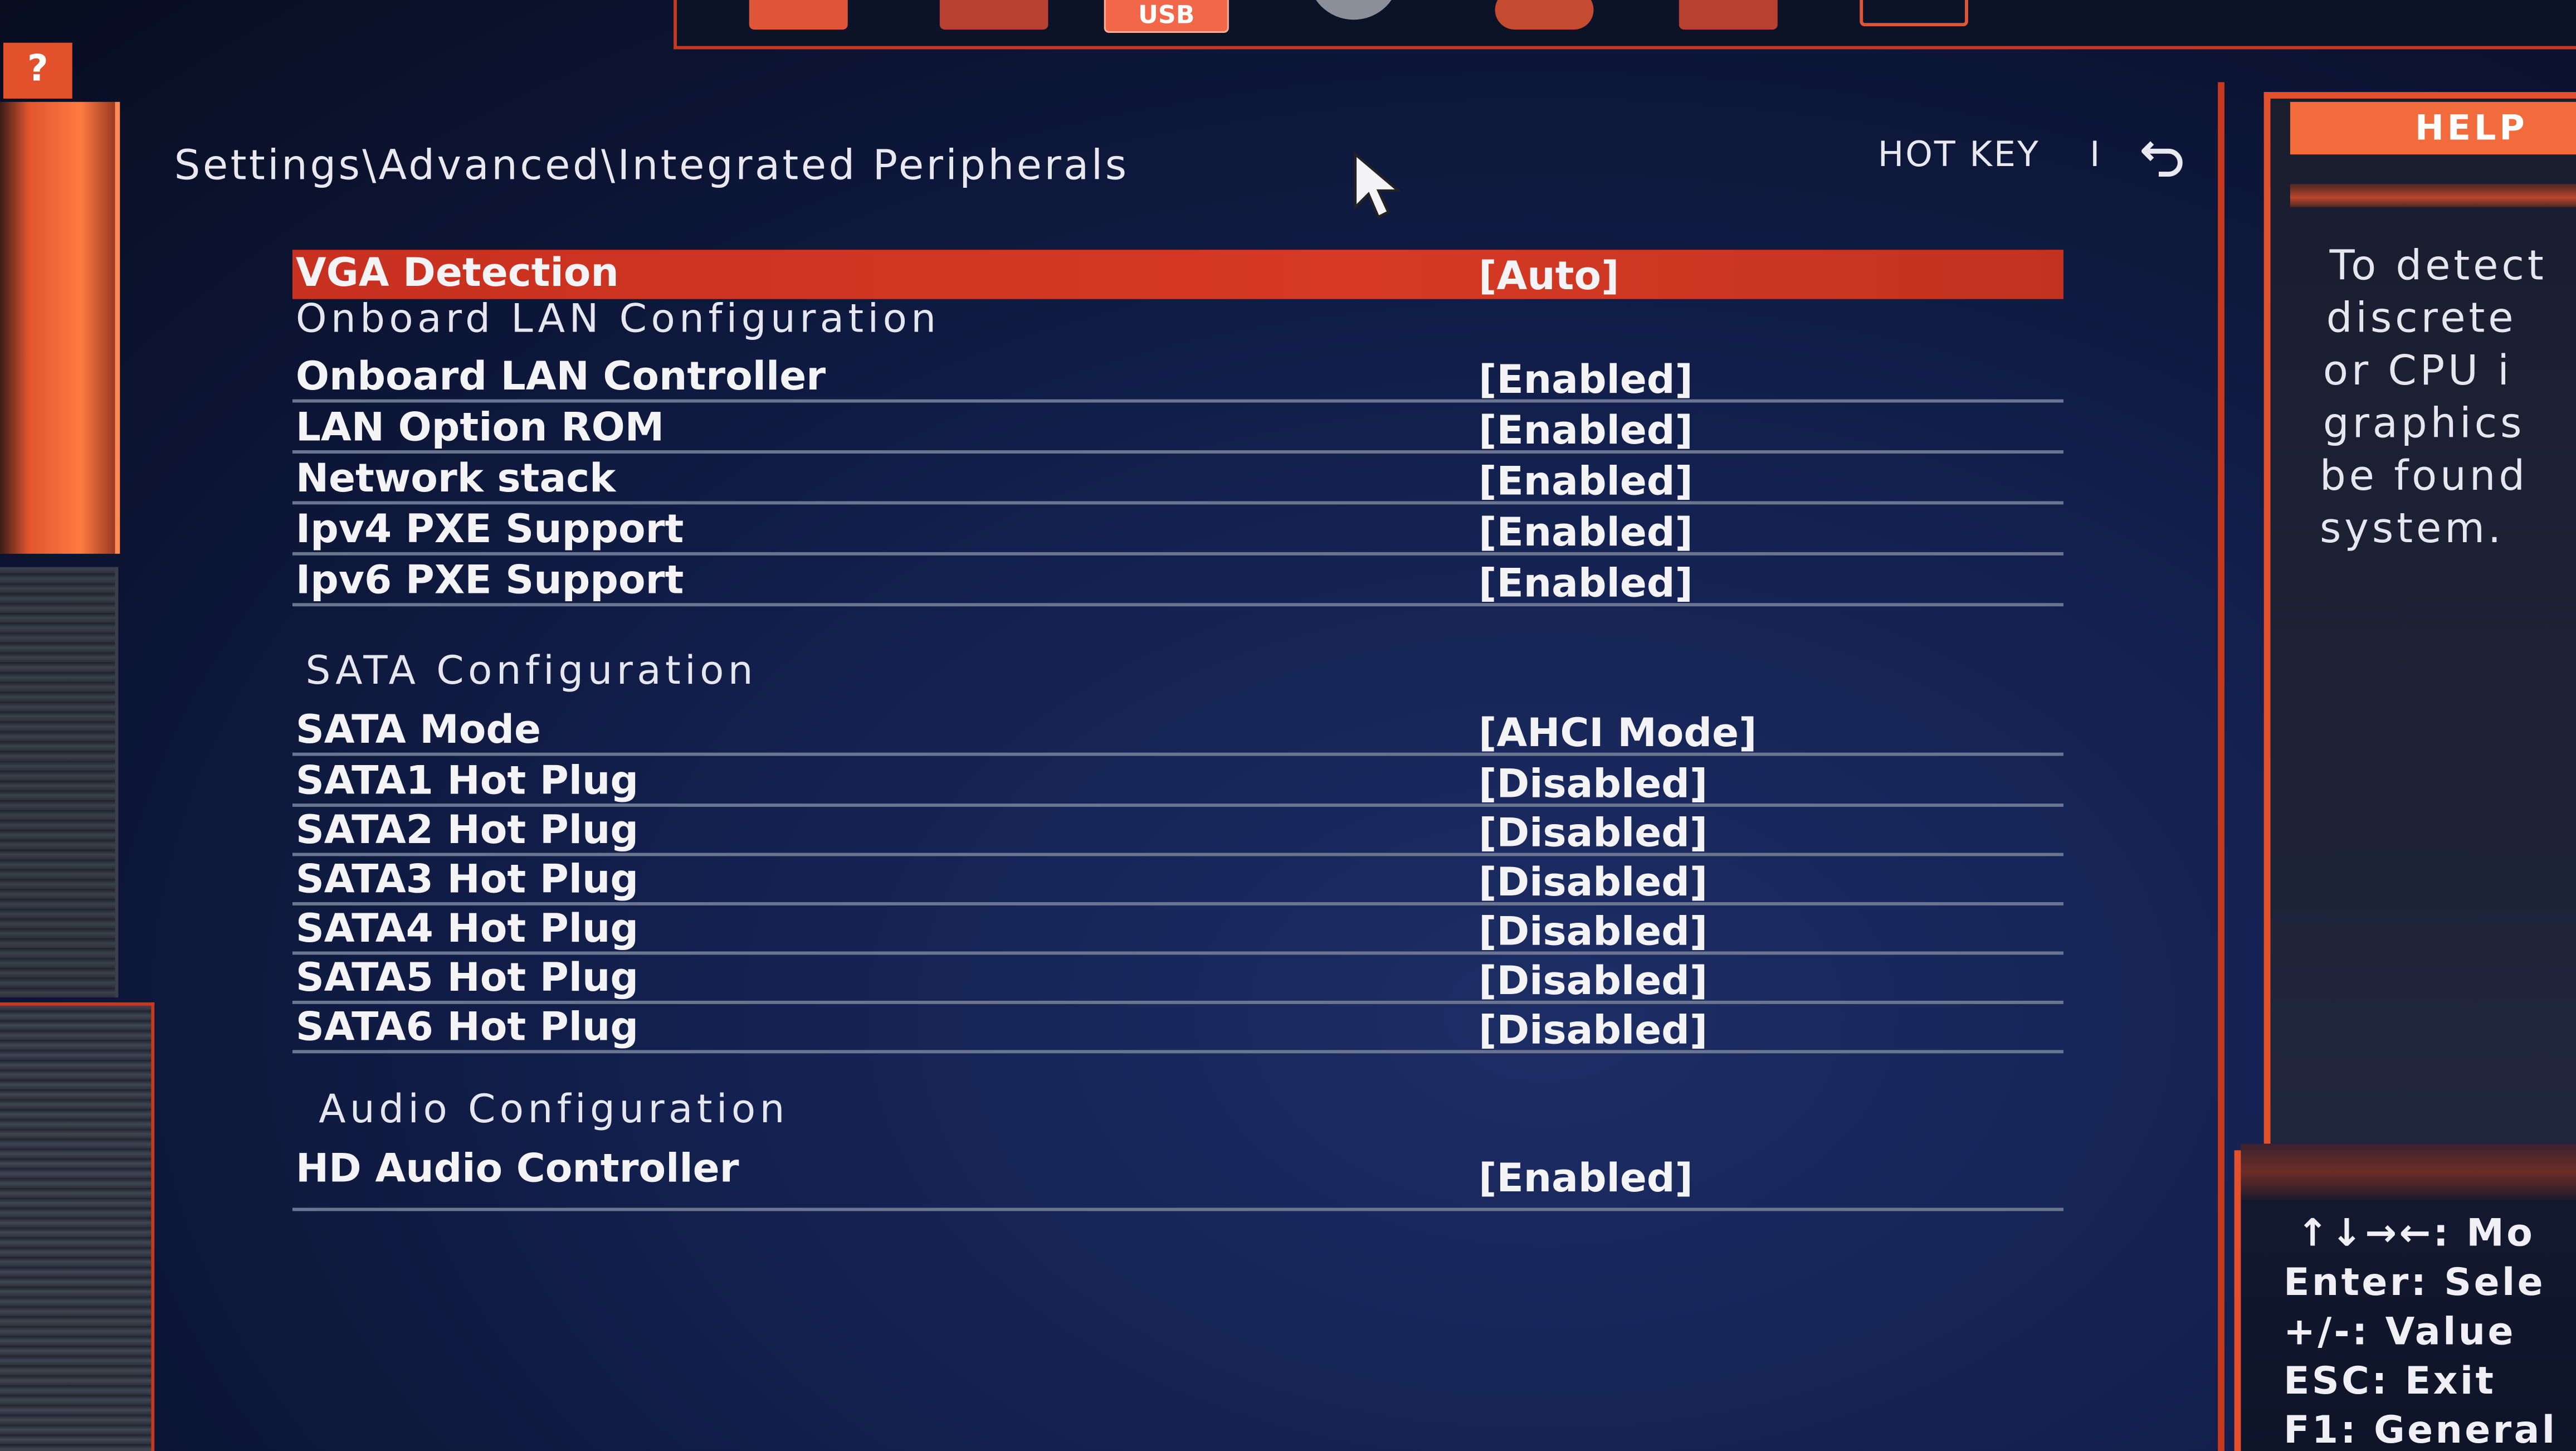  I want to click on setting-label: Onboard LAN Controller, so click(560, 376).